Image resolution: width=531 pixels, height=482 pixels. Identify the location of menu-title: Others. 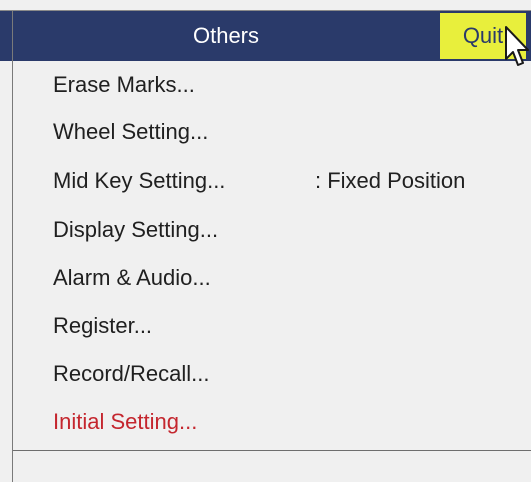
(226, 35).